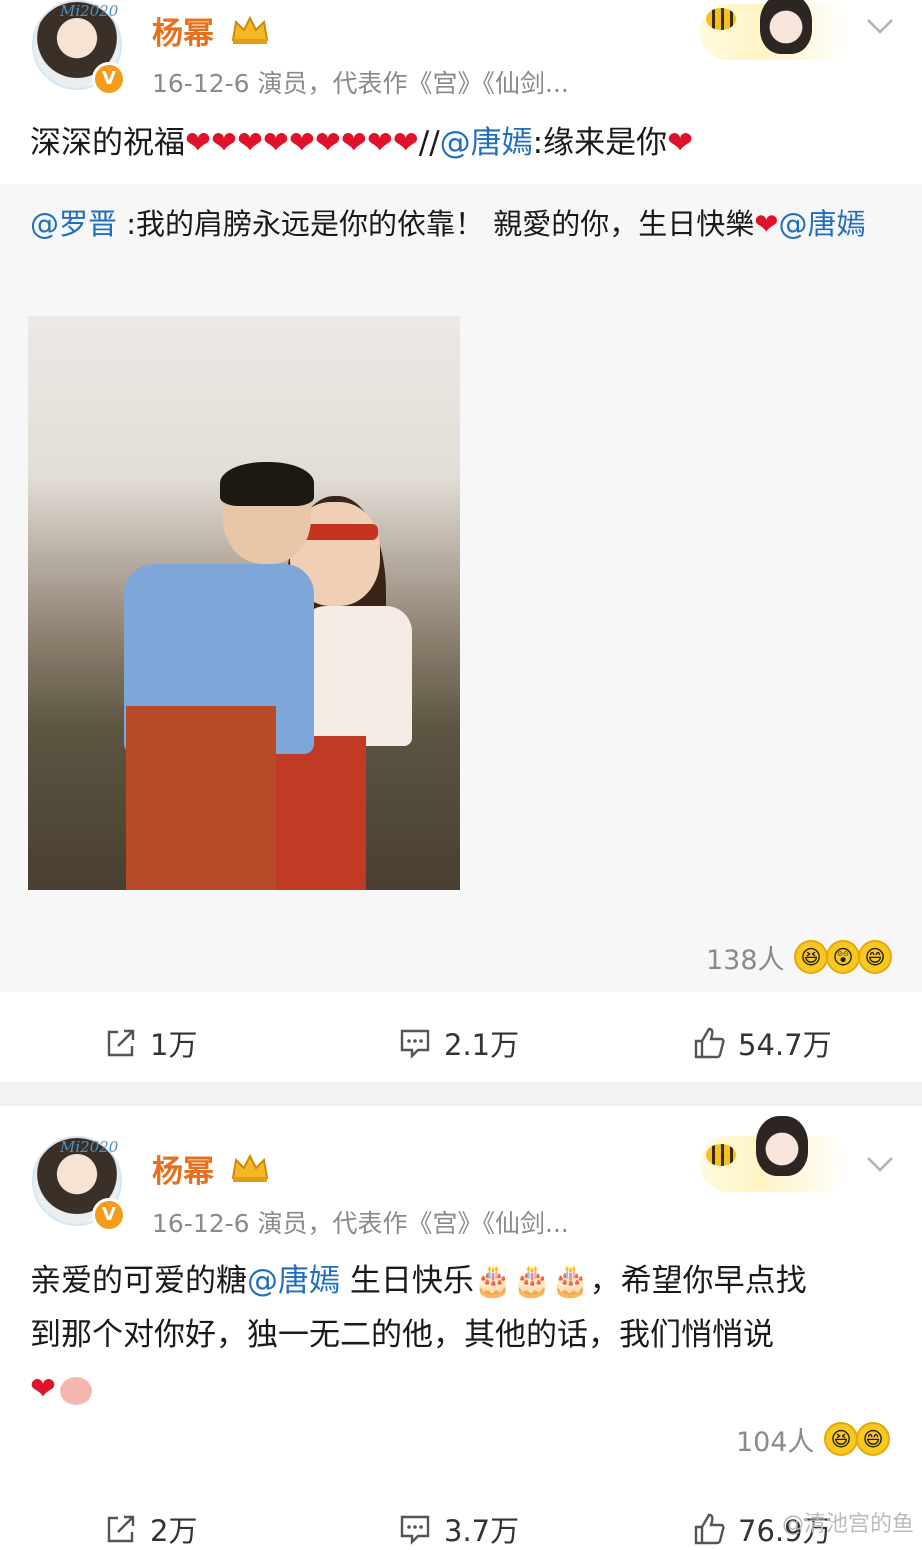 This screenshot has width=922, height=1550. I want to click on share-button: 1万, so click(150, 1043).